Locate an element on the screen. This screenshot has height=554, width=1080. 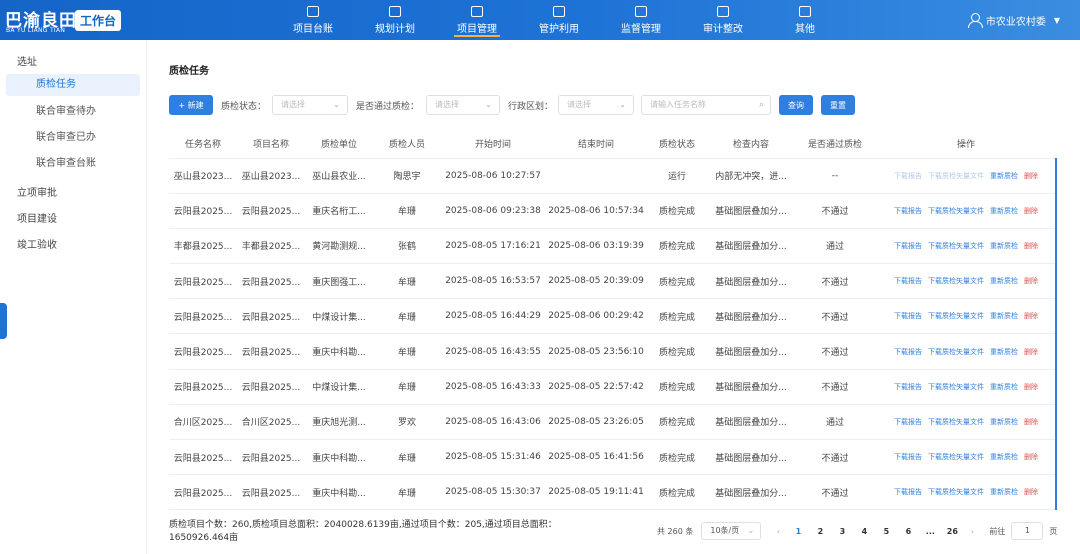
query-button: 查询 is located at coordinates (796, 105).